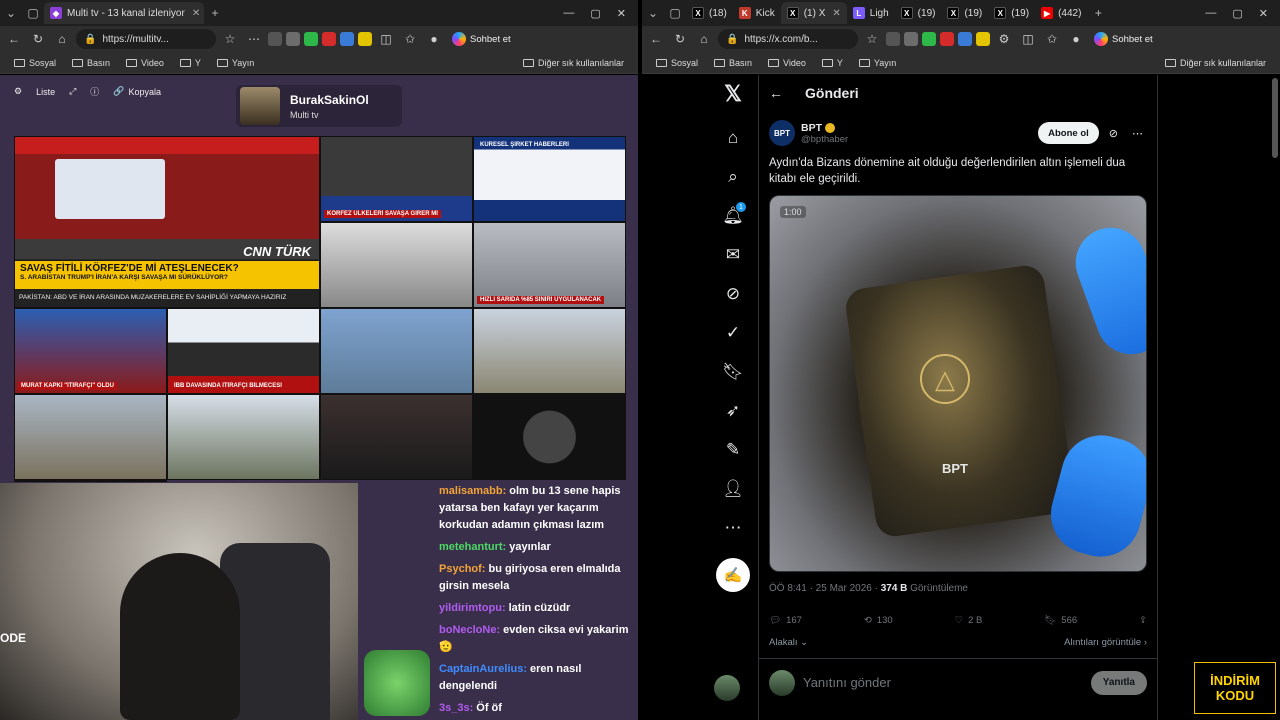 This screenshot has height=720, width=1280. I want to click on user-card: BurakSakinOl Multi tv, so click(319, 106).